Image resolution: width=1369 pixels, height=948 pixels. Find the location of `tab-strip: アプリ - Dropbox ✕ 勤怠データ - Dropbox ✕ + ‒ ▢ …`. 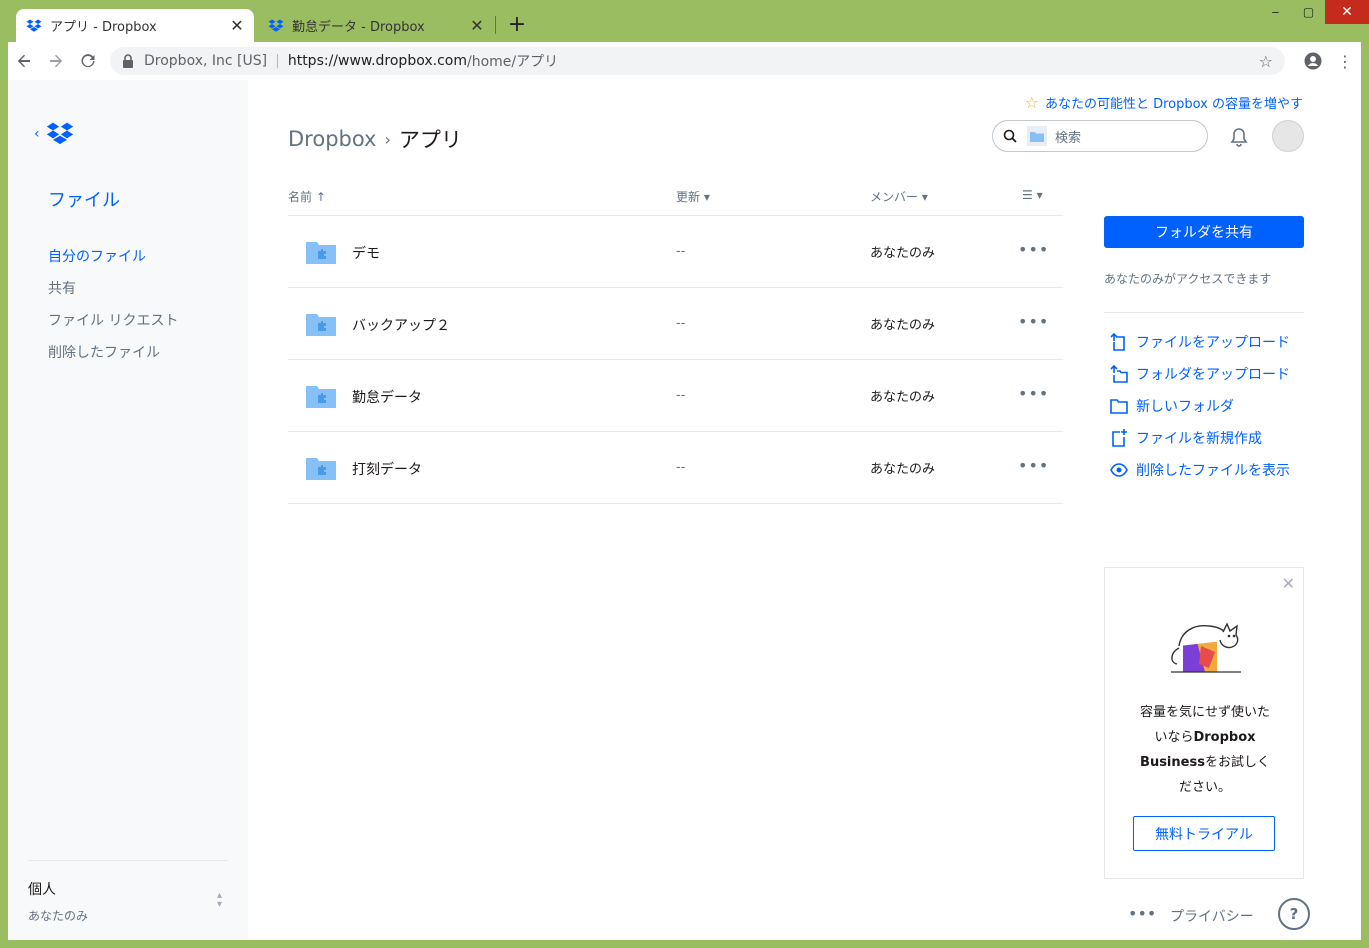

tab-strip: アプリ - Dropbox ✕ 勤怠データ - Dropbox ✕ + ‒ ▢ … is located at coordinates (684, 21).